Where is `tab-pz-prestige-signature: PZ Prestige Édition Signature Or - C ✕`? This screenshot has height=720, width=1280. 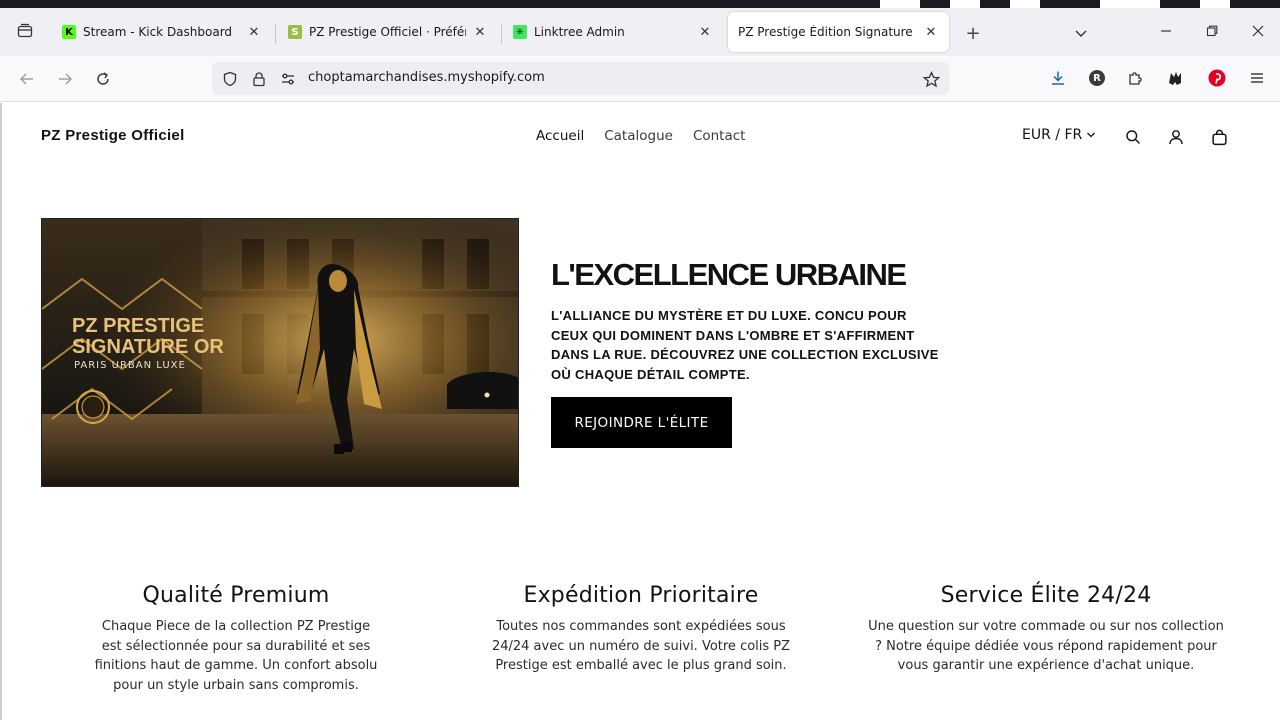 tab-pz-prestige-signature: PZ Prestige Édition Signature Or - C ✕ is located at coordinates (838, 32).